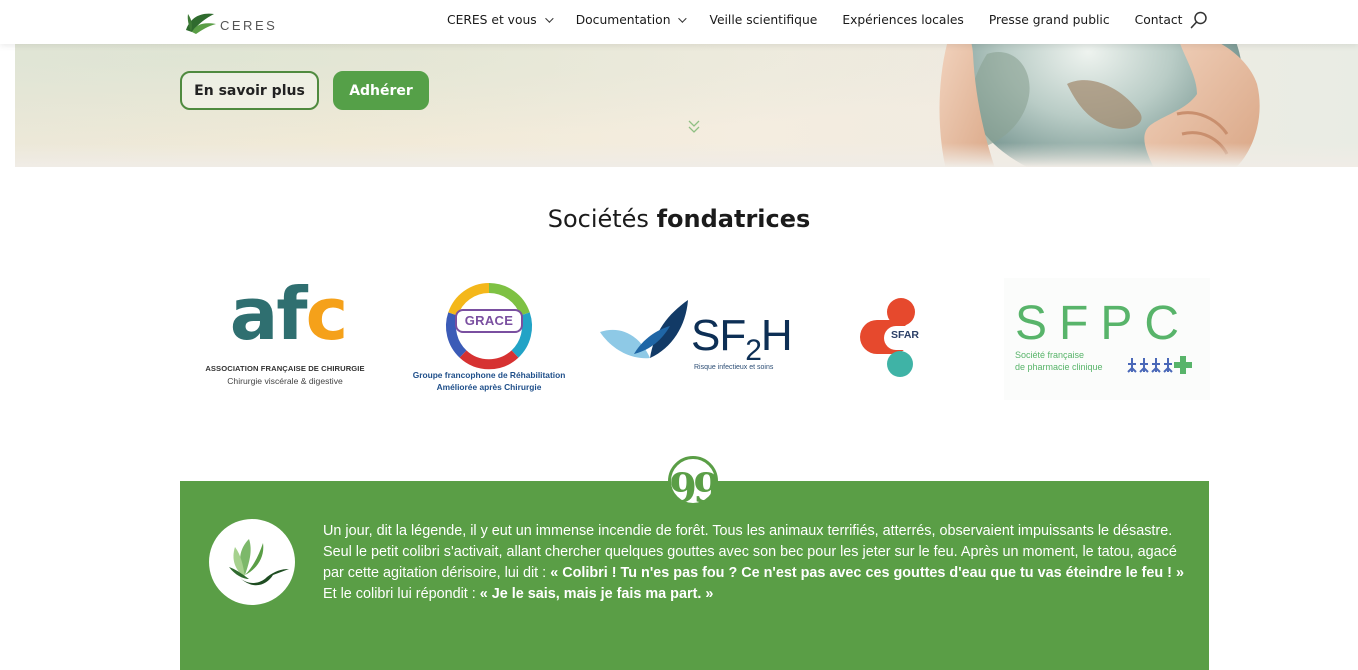  I want to click on nav-item-presse-grand-public: Presse grand public, so click(1049, 20).